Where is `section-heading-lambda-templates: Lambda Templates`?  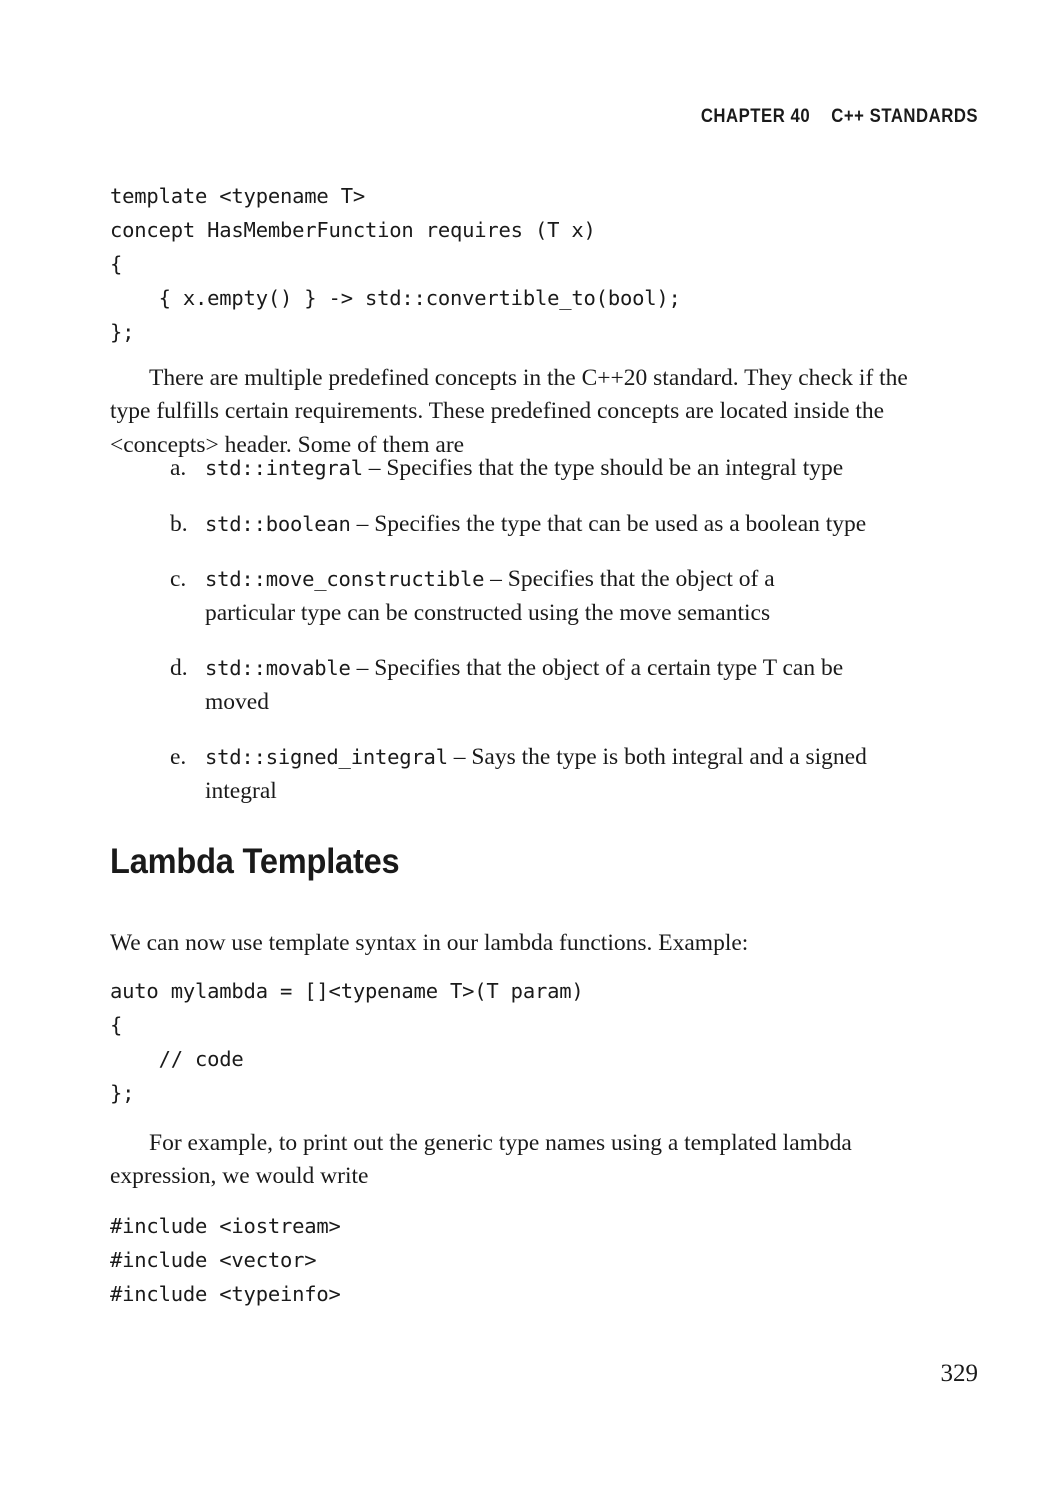
section-heading-lambda-templates: Lambda Templates is located at coordinates (255, 861).